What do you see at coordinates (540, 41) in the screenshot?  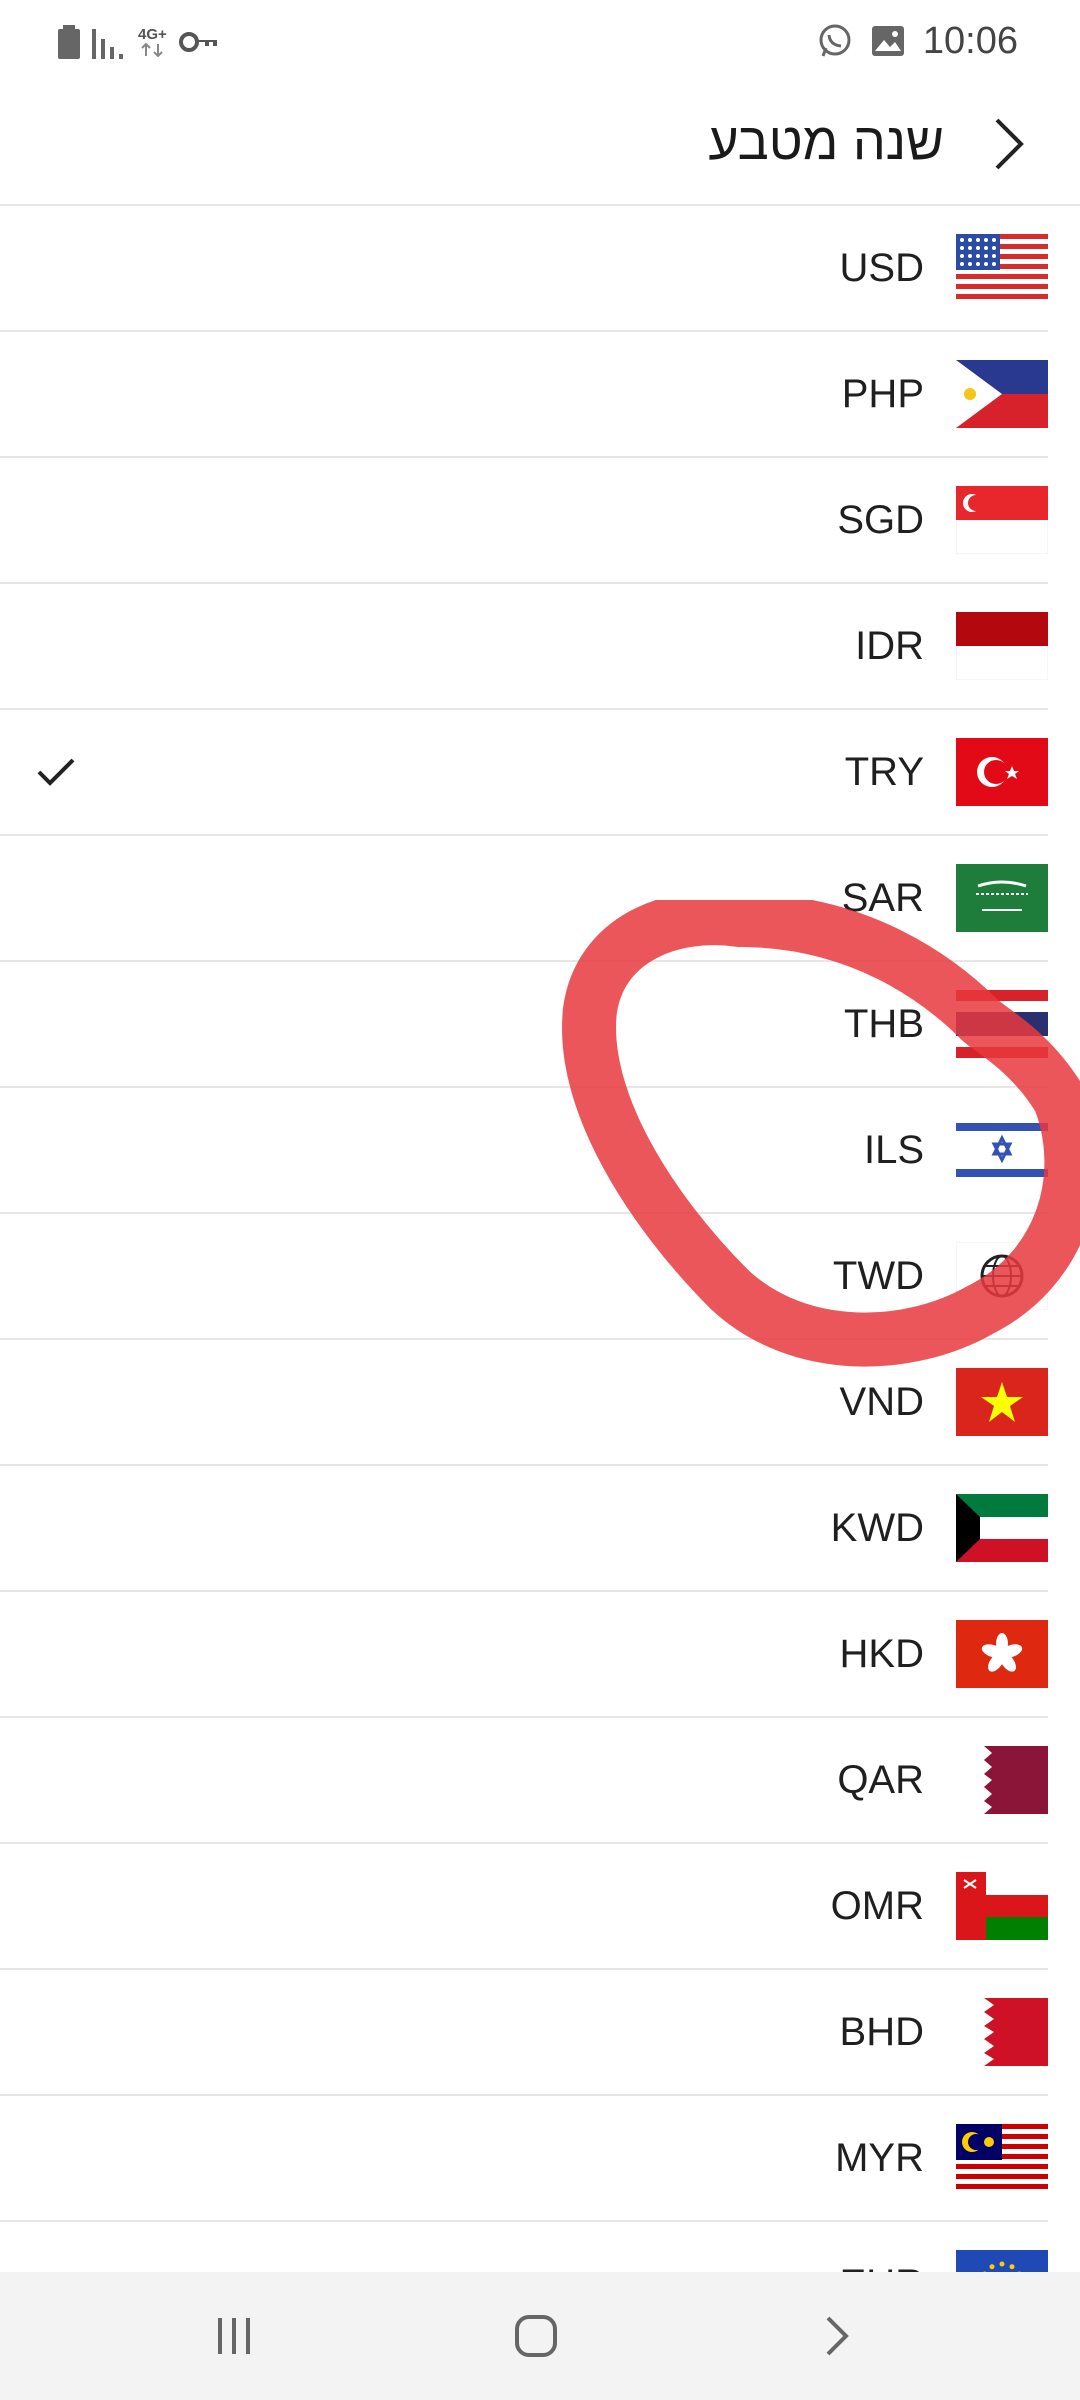 I see `status-bar: 4G+ 10:06` at bounding box center [540, 41].